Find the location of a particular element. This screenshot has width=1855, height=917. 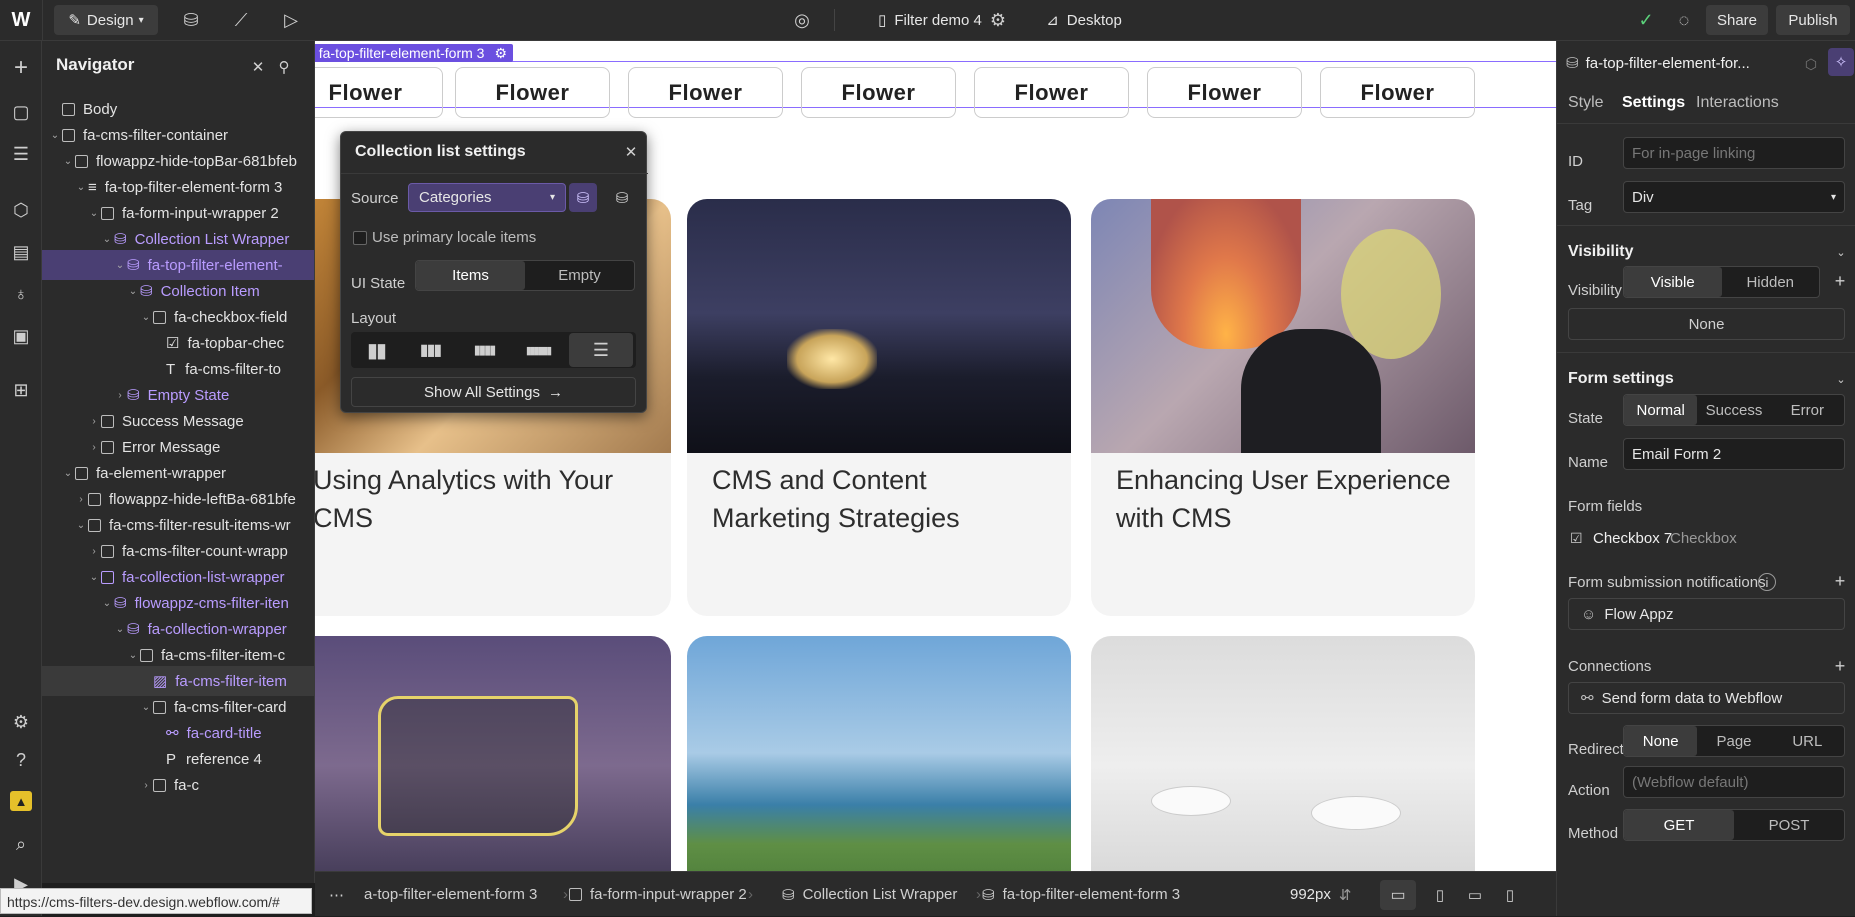

state-success-option: Success is located at coordinates (1733, 410).